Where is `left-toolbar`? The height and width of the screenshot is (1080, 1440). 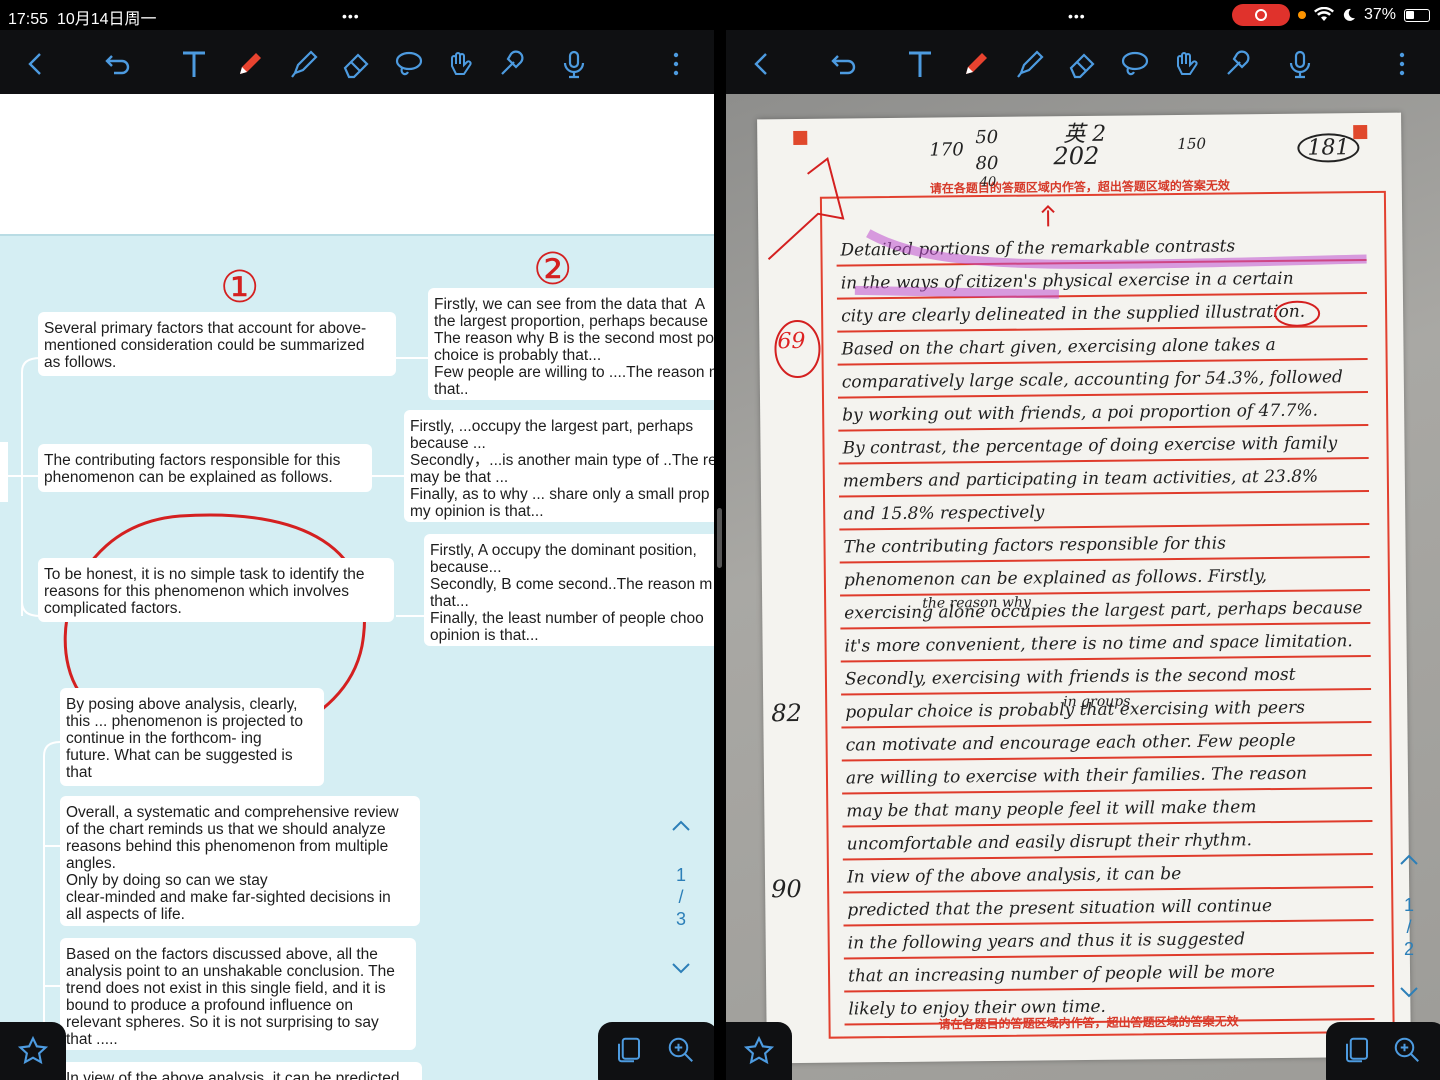
left-toolbar is located at coordinates (357, 62).